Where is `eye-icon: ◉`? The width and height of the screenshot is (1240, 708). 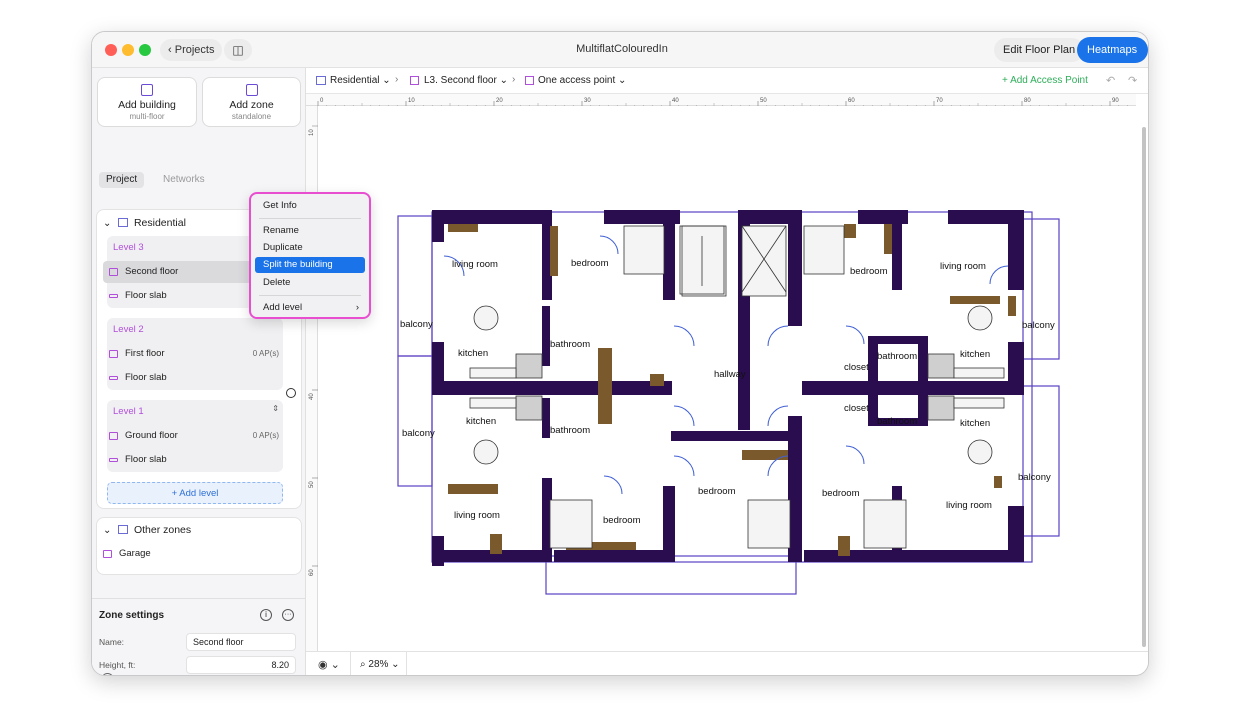 eye-icon: ◉ is located at coordinates (323, 665).